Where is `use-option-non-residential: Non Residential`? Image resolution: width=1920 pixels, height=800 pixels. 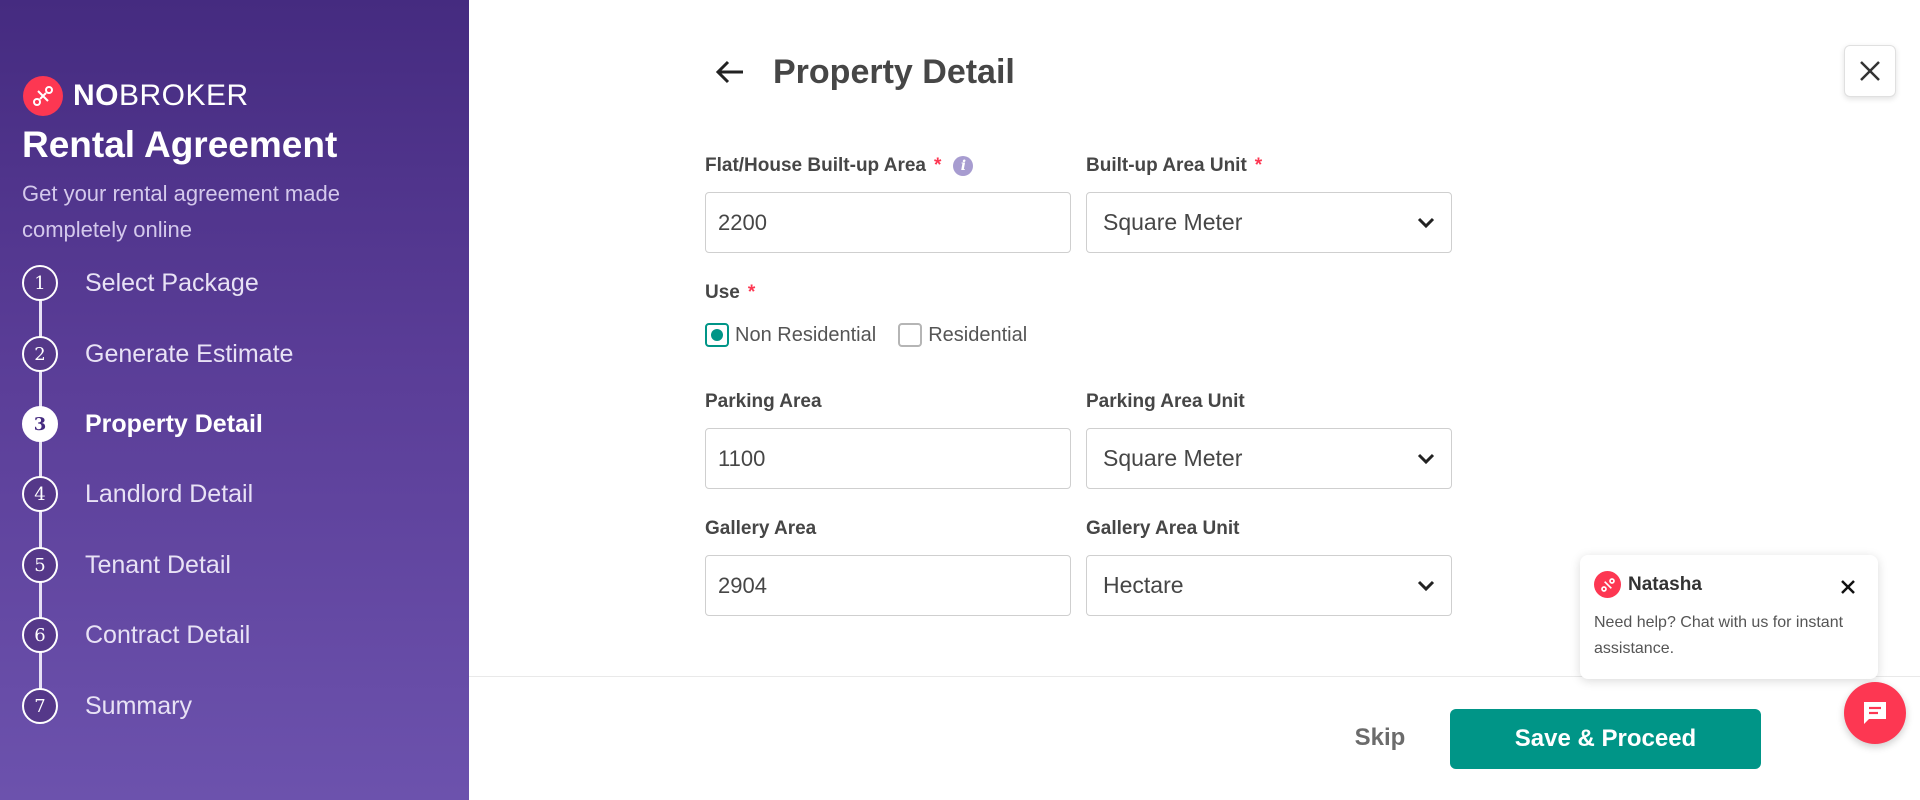 use-option-non-residential: Non Residential is located at coordinates (790, 335).